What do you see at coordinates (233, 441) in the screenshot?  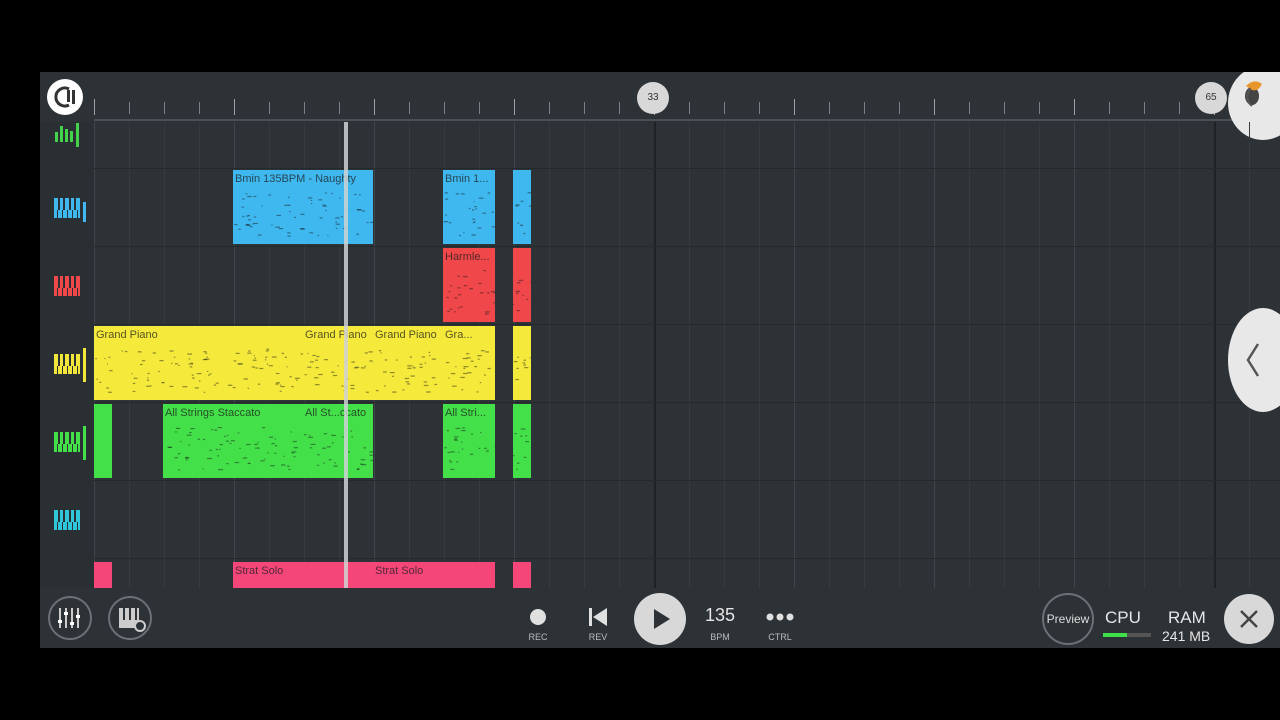 I see `pattern-clip-strings: All Strings Staccato` at bounding box center [233, 441].